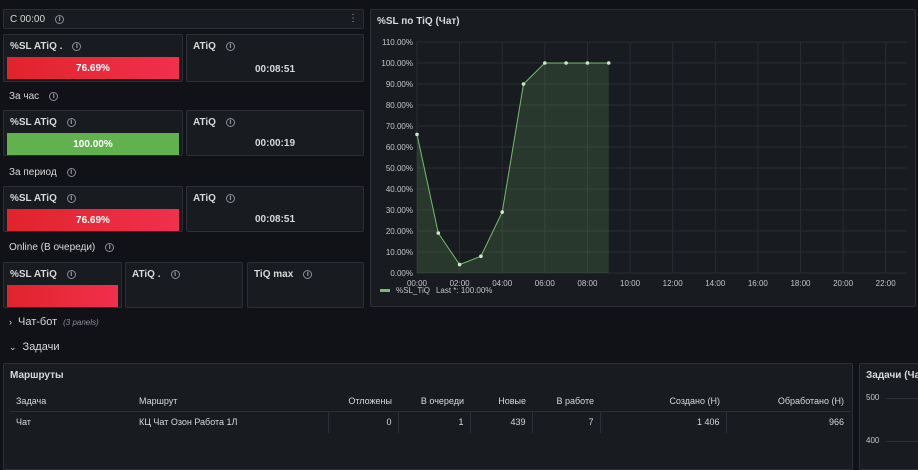 This screenshot has width=918, height=470. Describe the element at coordinates (275, 219) in the screenshot. I see `atiq-value: 00:08:51` at that location.